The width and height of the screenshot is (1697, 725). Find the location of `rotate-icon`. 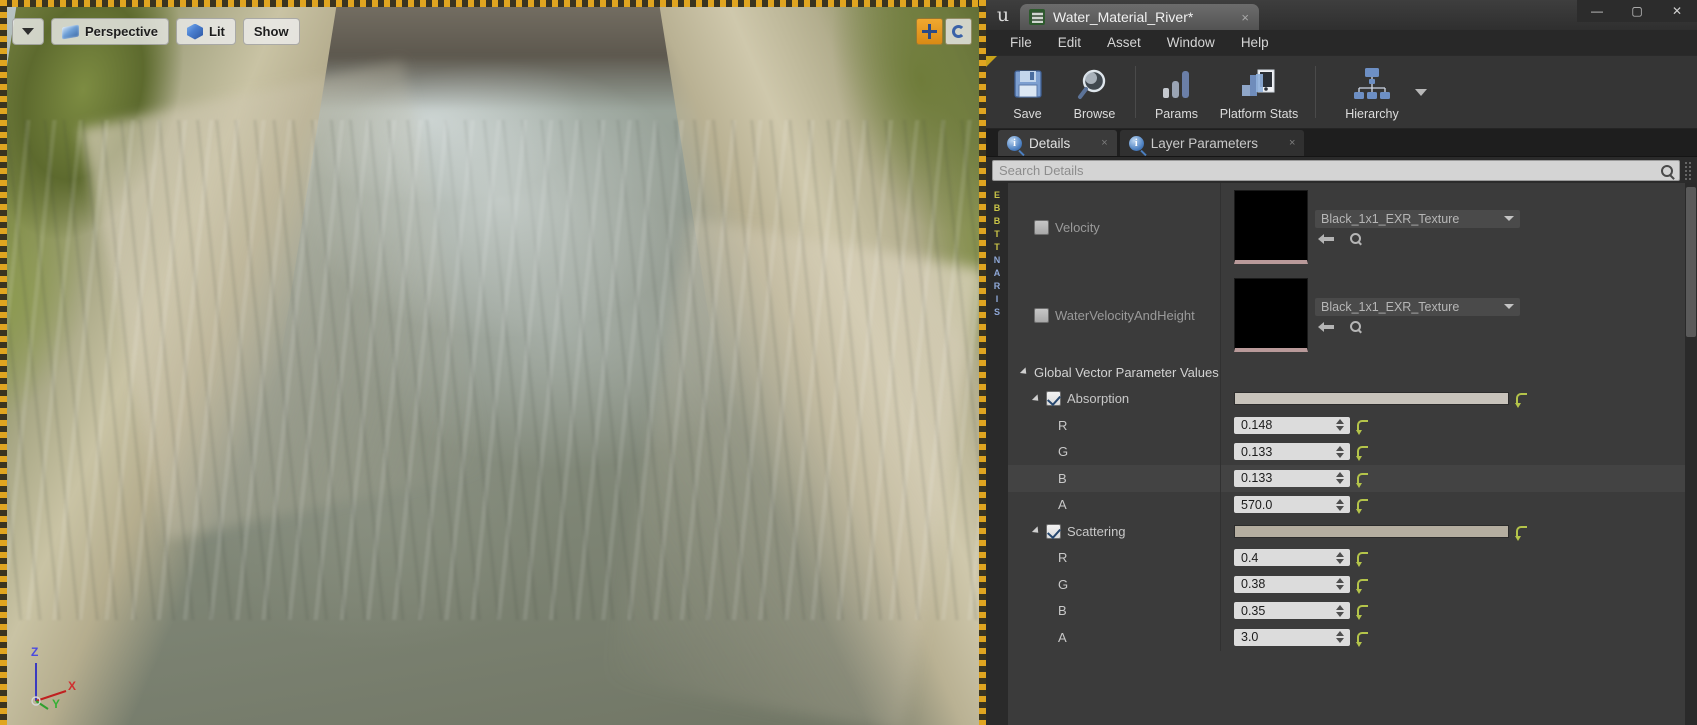

rotate-icon is located at coordinates (958, 31).